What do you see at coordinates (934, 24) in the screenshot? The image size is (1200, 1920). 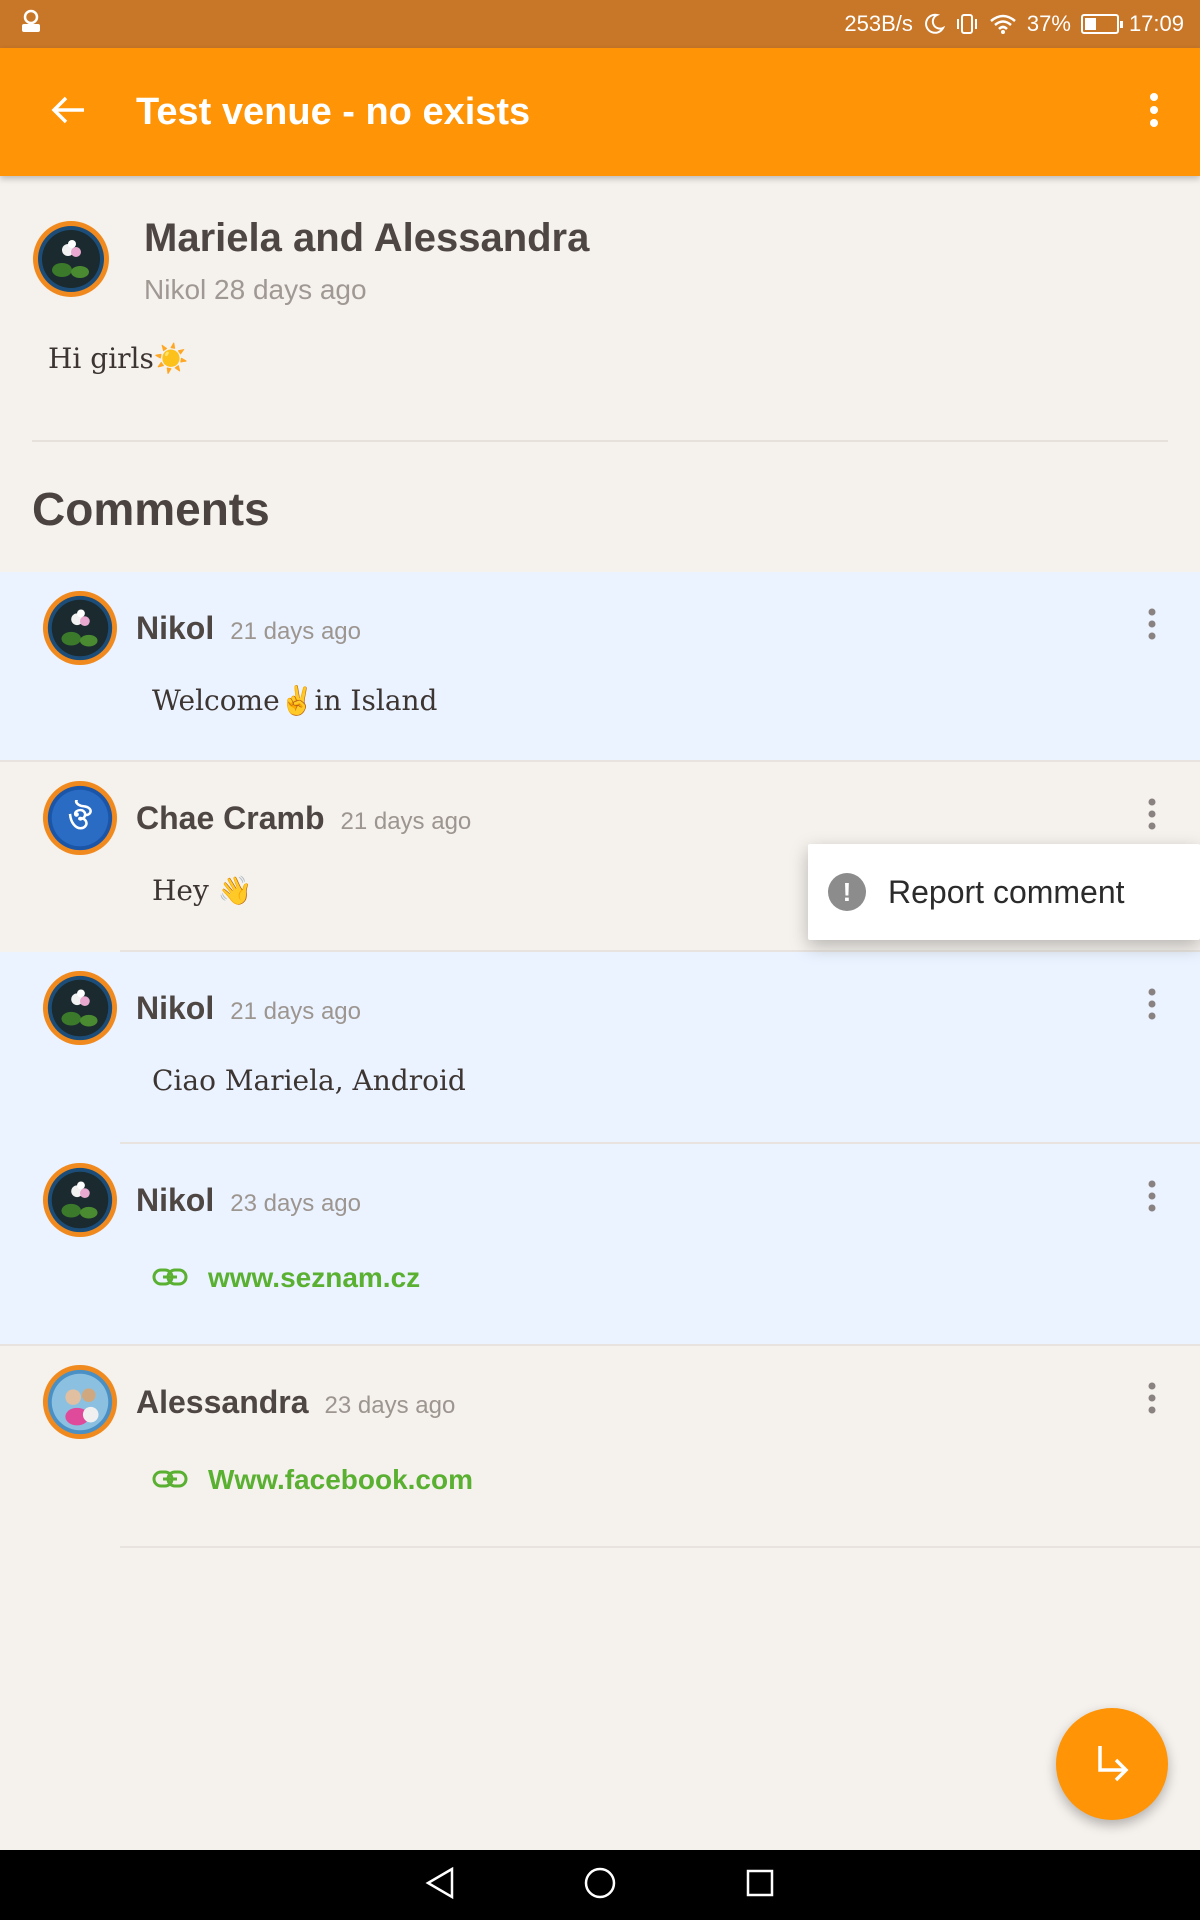 I see `do-not-disturb-icon` at bounding box center [934, 24].